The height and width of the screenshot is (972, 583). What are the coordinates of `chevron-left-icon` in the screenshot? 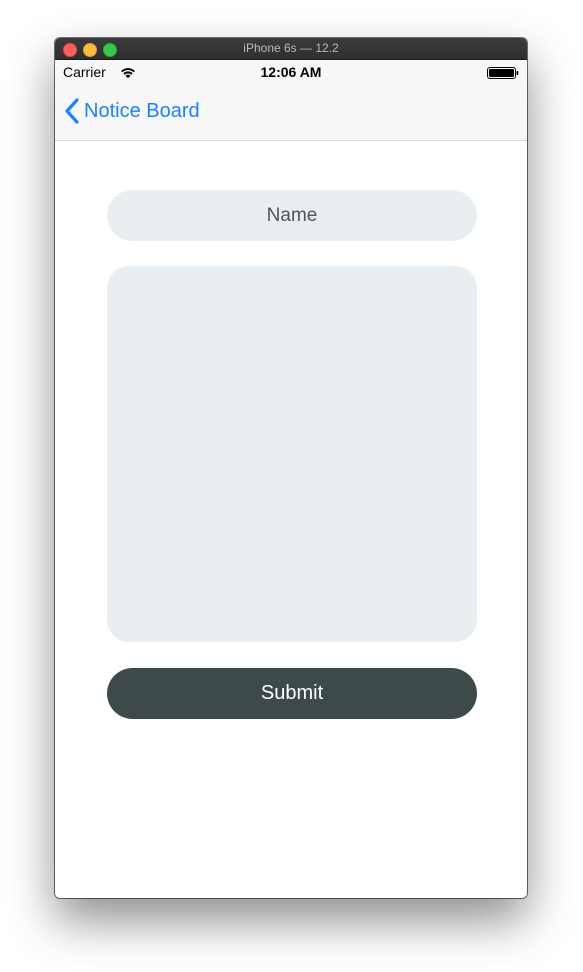 It's located at (72, 111).